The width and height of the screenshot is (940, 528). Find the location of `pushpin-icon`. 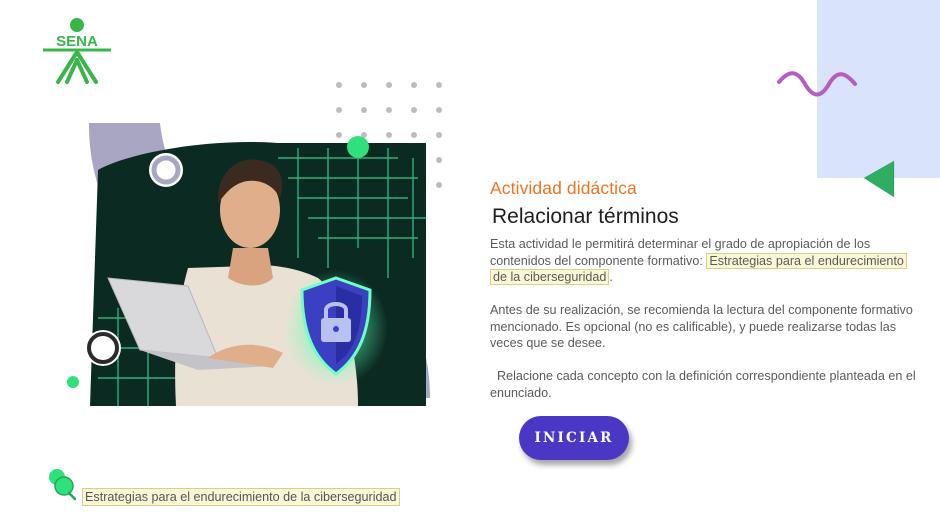

pushpin-icon is located at coordinates (63, 485).